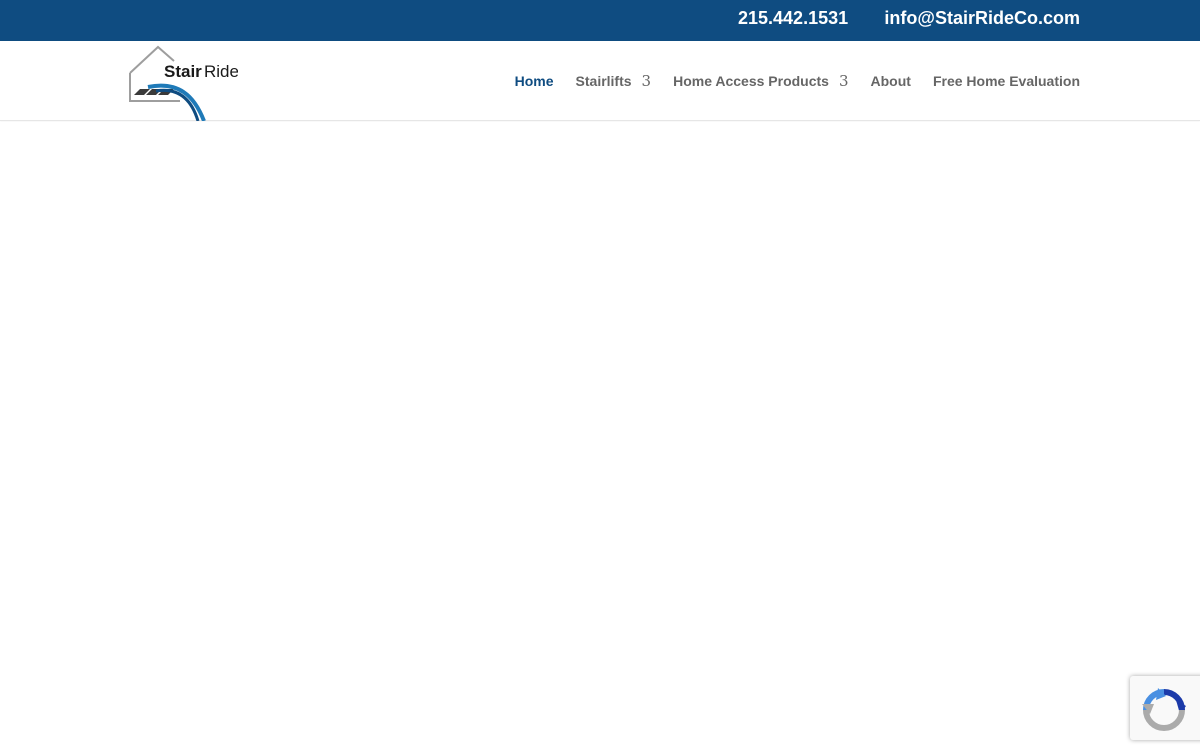 This screenshot has height=750, width=1200. I want to click on recaptcha-badge, so click(1165, 708).